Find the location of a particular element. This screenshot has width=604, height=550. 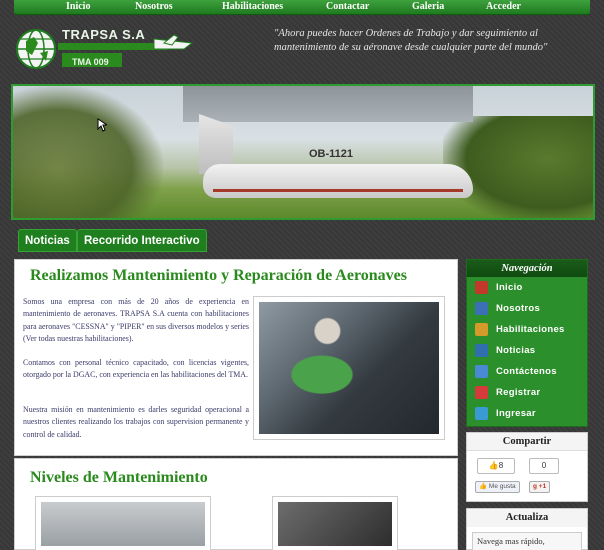

levels-title: Niveles de Mantenimiento is located at coordinates (119, 477).